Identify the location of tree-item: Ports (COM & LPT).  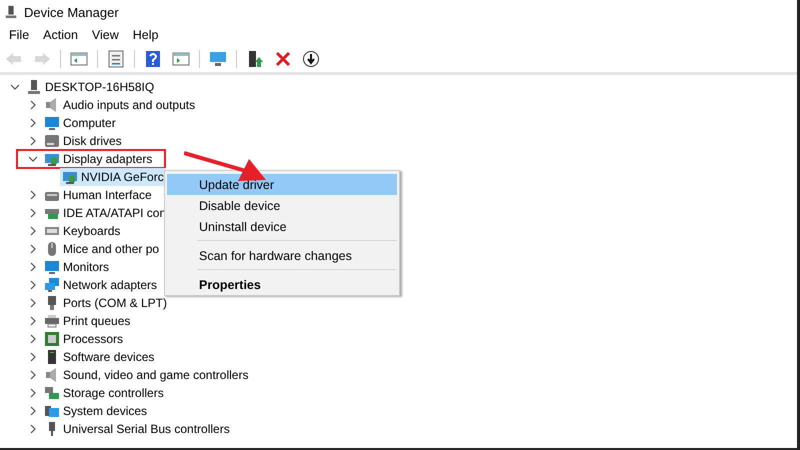
(106, 303).